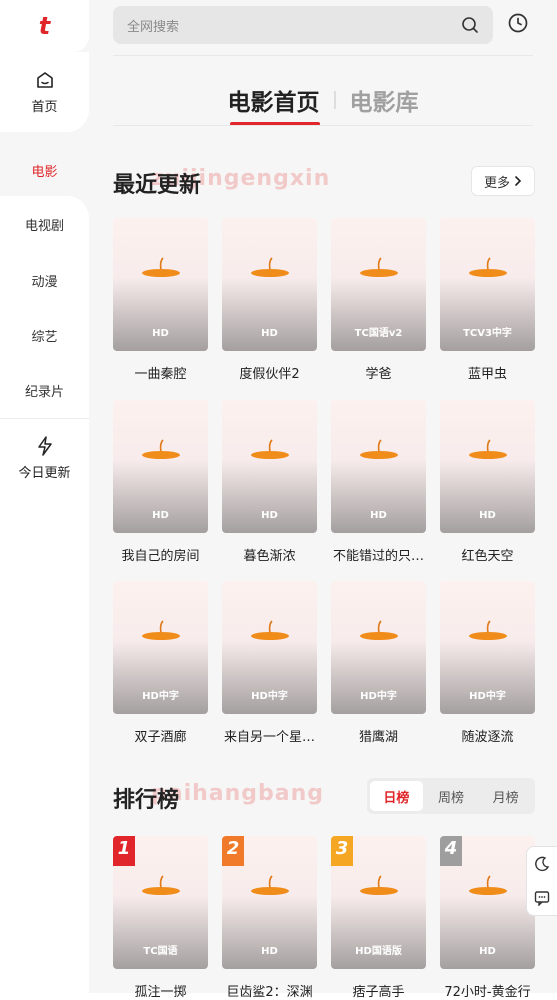 This screenshot has height=1000, width=557. Describe the element at coordinates (44, 390) in the screenshot. I see `sidebar-item-documentary: 纪录片` at that location.